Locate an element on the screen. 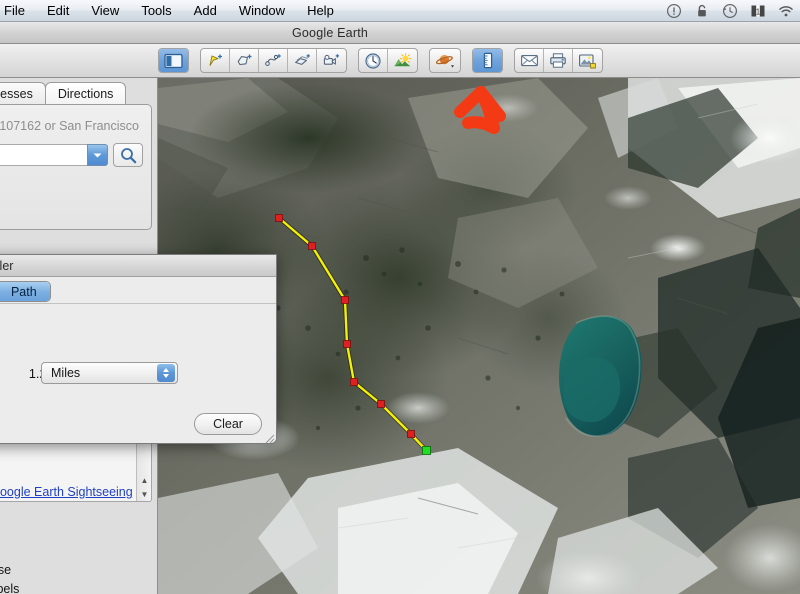  search-button is located at coordinates (128, 155).